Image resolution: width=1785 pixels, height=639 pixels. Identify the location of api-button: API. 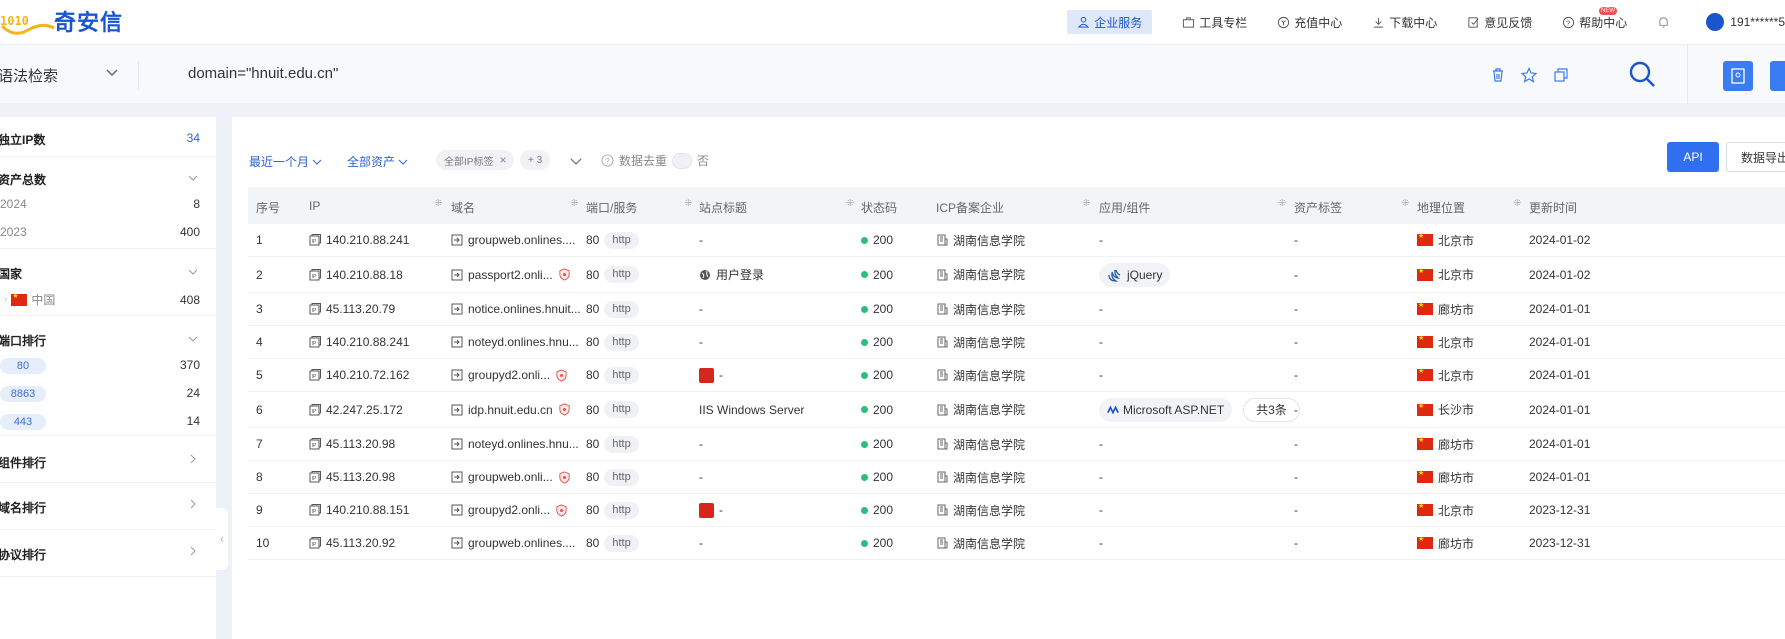
(1693, 157).